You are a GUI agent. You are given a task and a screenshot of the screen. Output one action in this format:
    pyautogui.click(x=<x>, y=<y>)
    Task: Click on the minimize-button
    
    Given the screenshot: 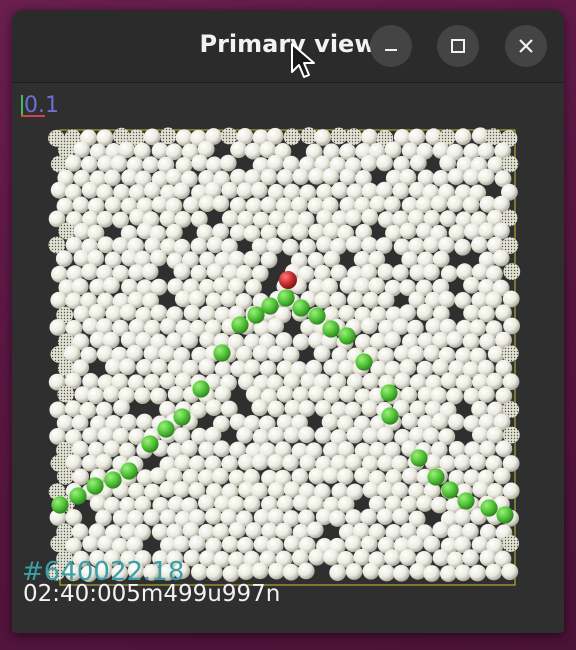 What is the action you would take?
    pyautogui.click(x=391, y=46)
    